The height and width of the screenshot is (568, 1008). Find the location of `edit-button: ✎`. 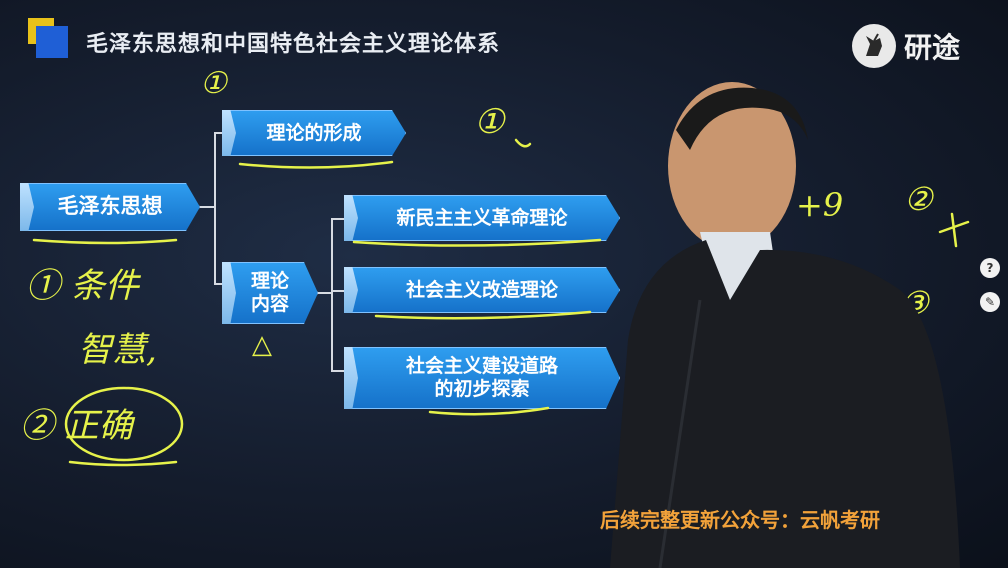

edit-button: ✎ is located at coordinates (990, 302).